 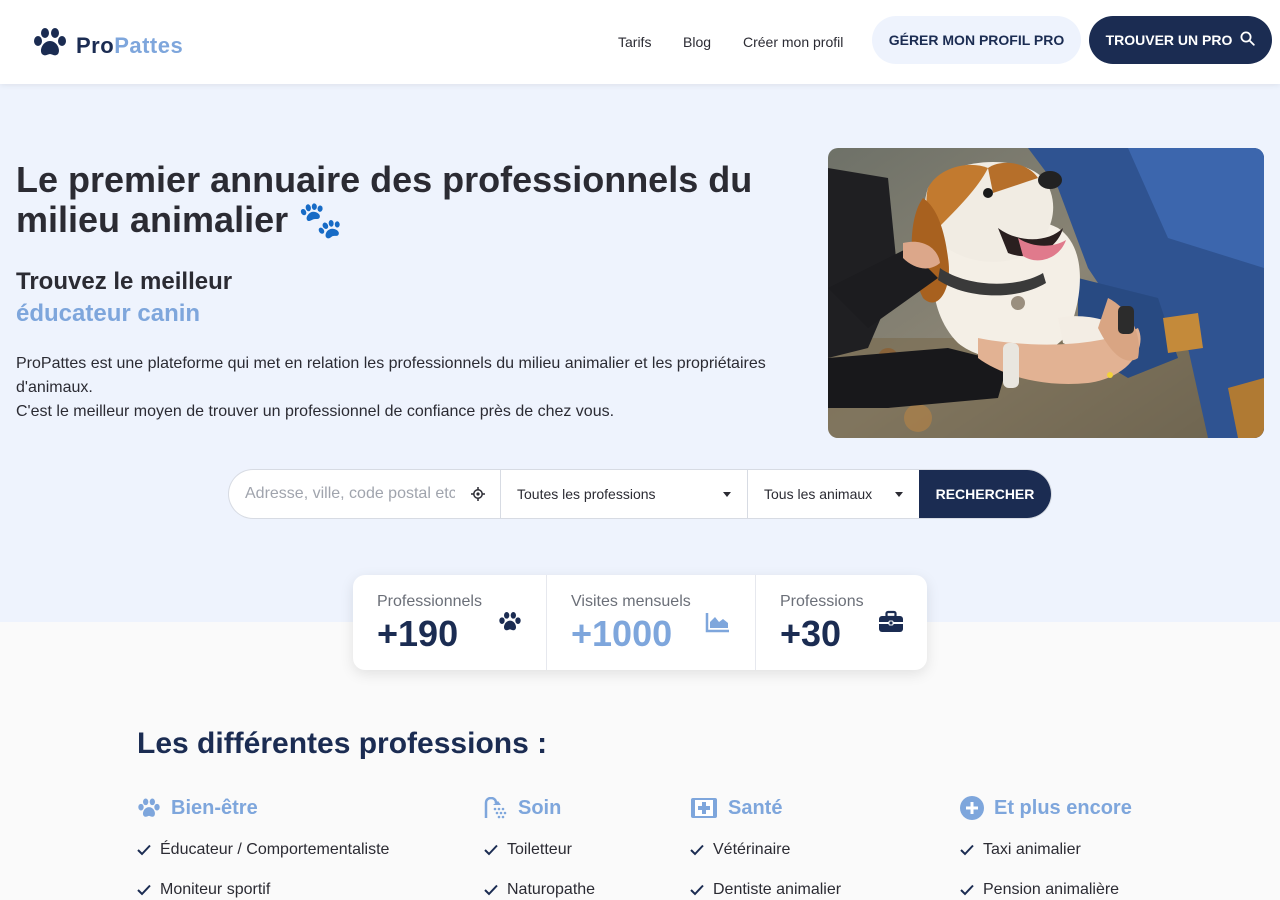 I want to click on nav-link-create-profile: Créer mon profil, so click(x=793, y=42).